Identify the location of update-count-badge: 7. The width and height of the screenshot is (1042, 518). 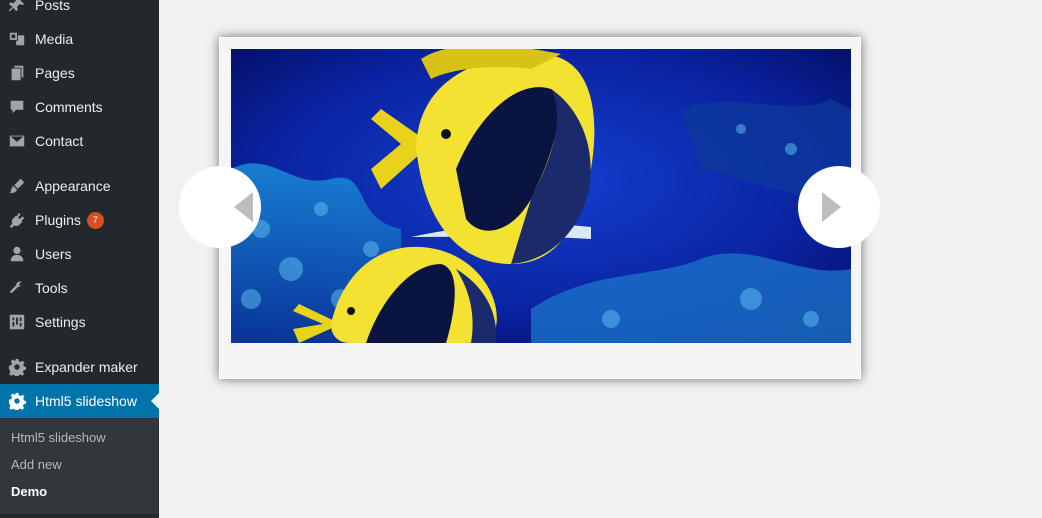
(95, 220).